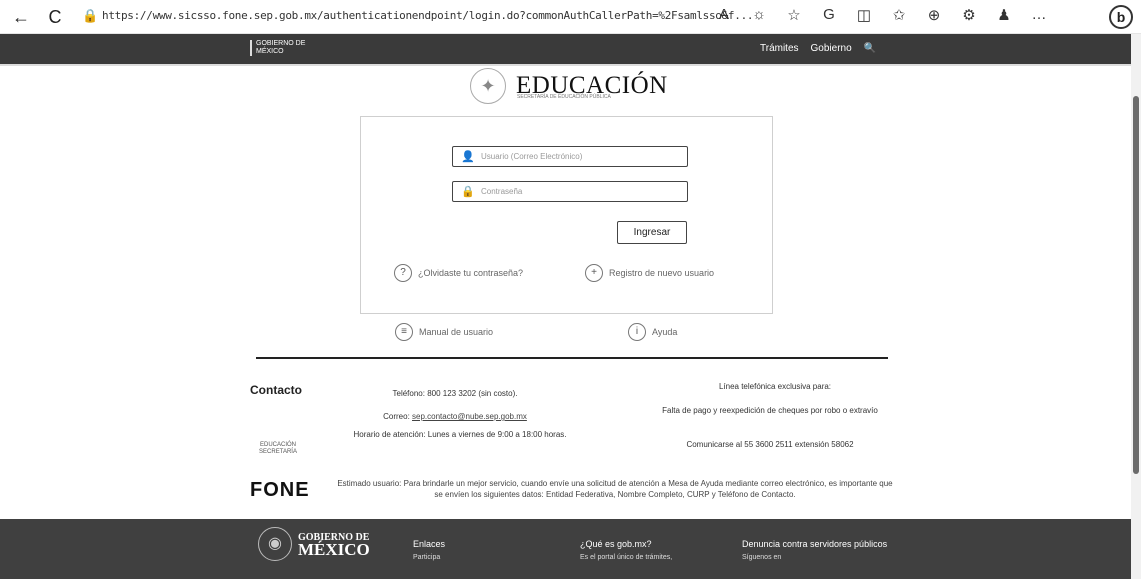  Describe the element at coordinates (429, 544) in the screenshot. I see `footer-enlaces: Enlaces` at that location.